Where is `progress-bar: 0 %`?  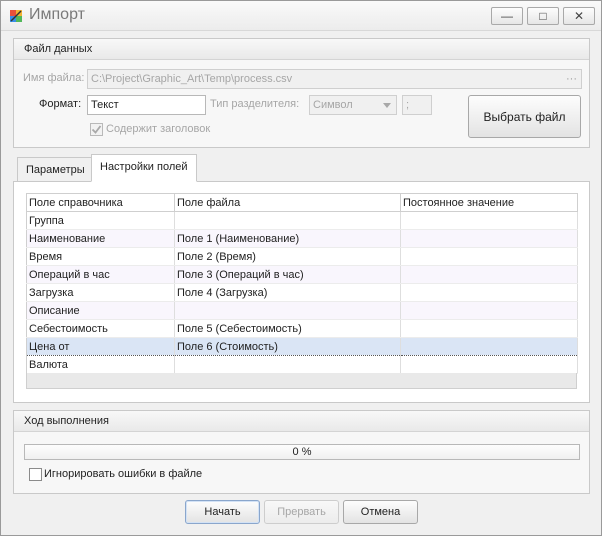
progress-bar: 0 % is located at coordinates (302, 452).